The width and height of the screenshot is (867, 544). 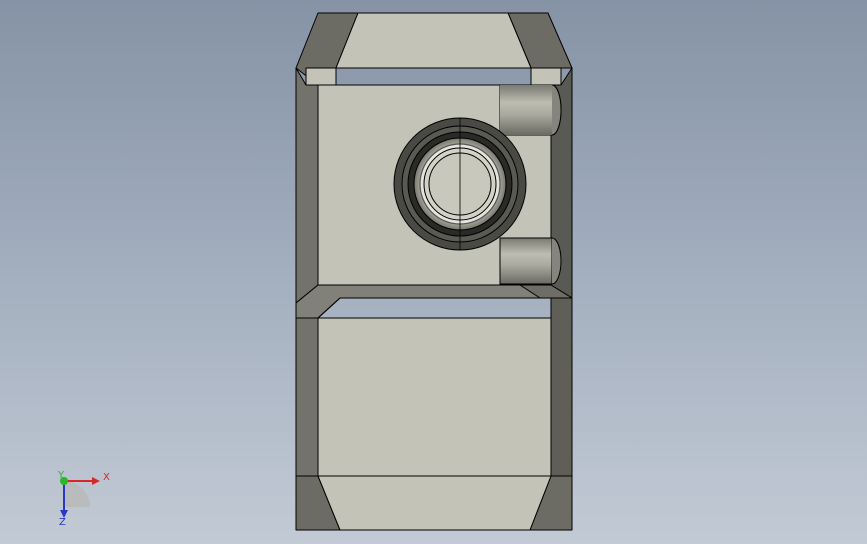 What do you see at coordinates (530, 261) in the screenshot?
I see `lower-boss` at bounding box center [530, 261].